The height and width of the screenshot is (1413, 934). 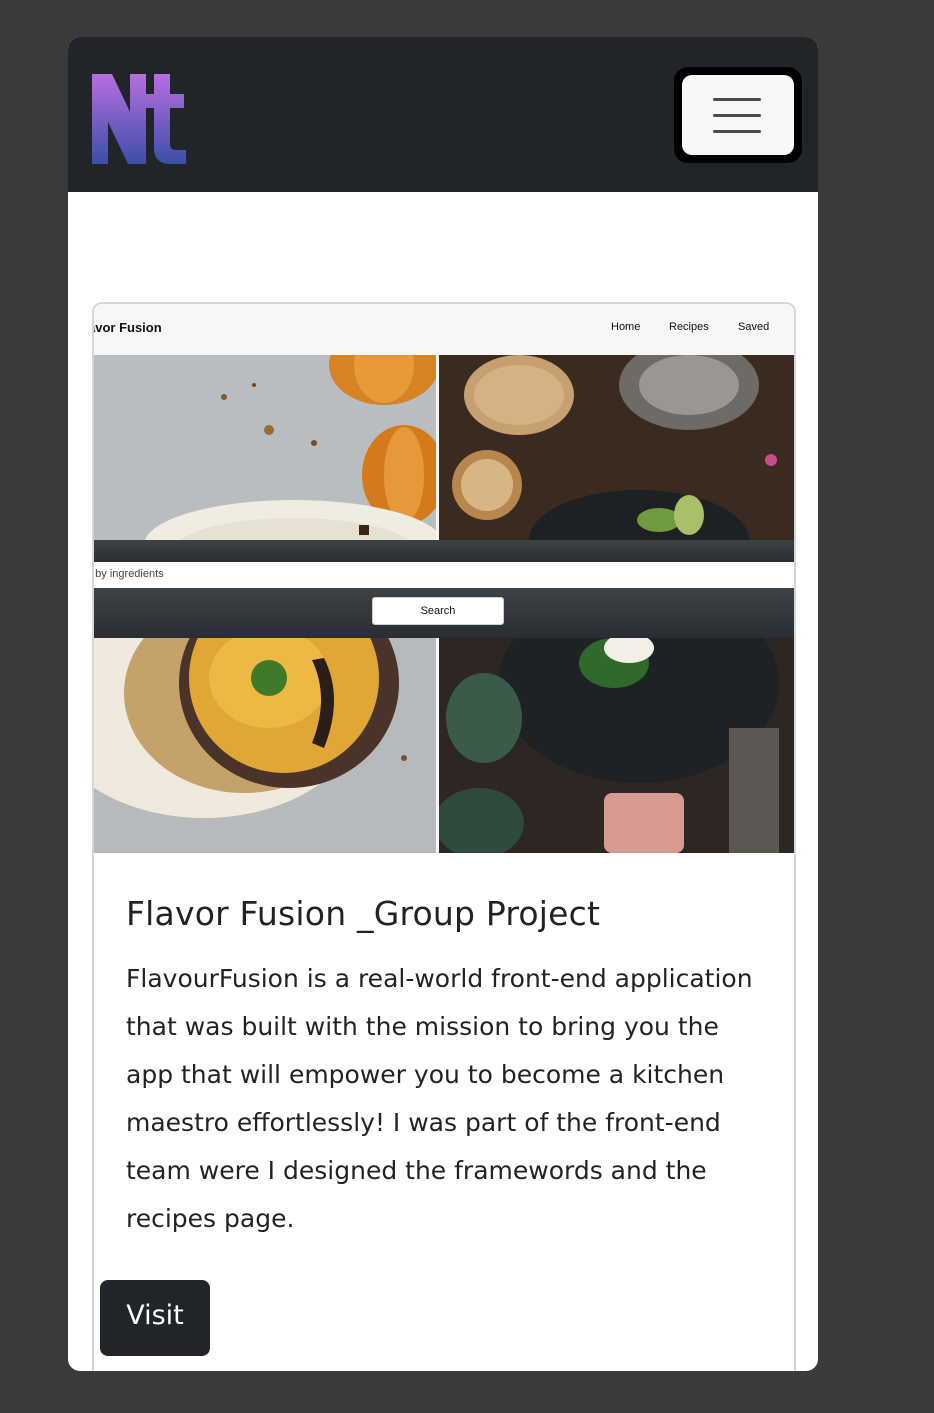 What do you see at coordinates (444, 329) in the screenshot?
I see `screenshot-navbar: avor Fusion Home Recipes Saved` at bounding box center [444, 329].